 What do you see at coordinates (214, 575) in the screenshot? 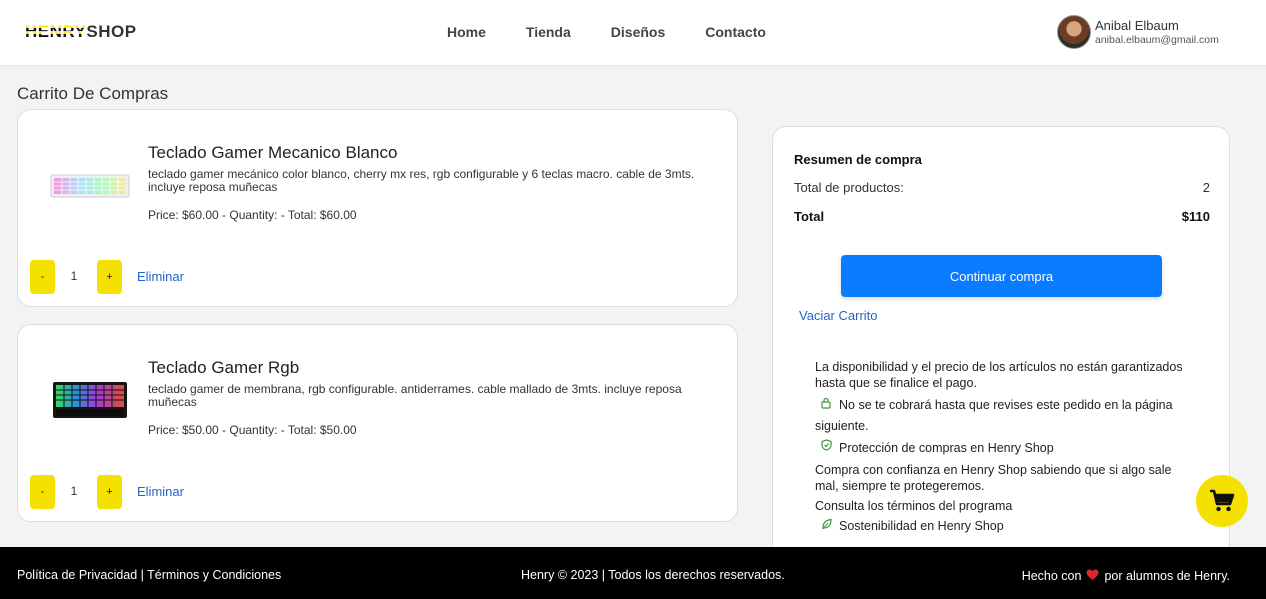
I see `terms-link: Términos y Condiciones` at bounding box center [214, 575].